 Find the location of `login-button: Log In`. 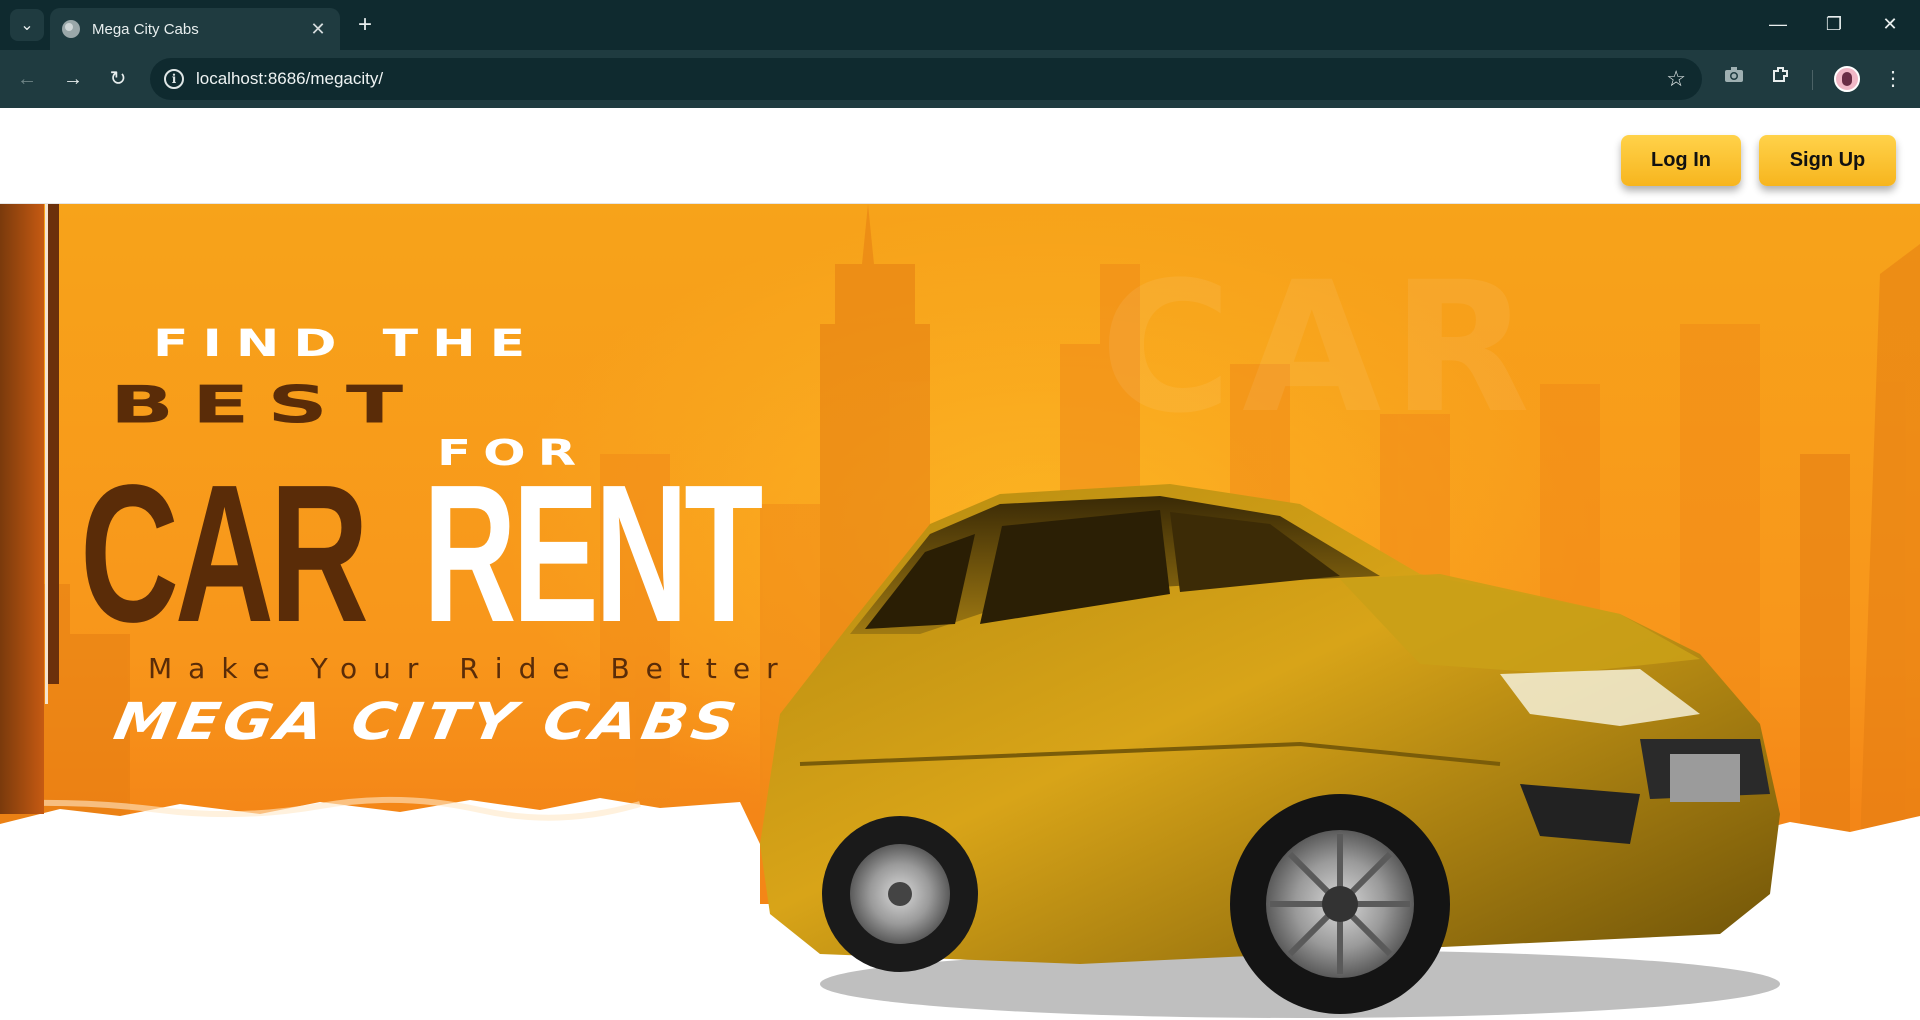

login-button: Log In is located at coordinates (1681, 160).